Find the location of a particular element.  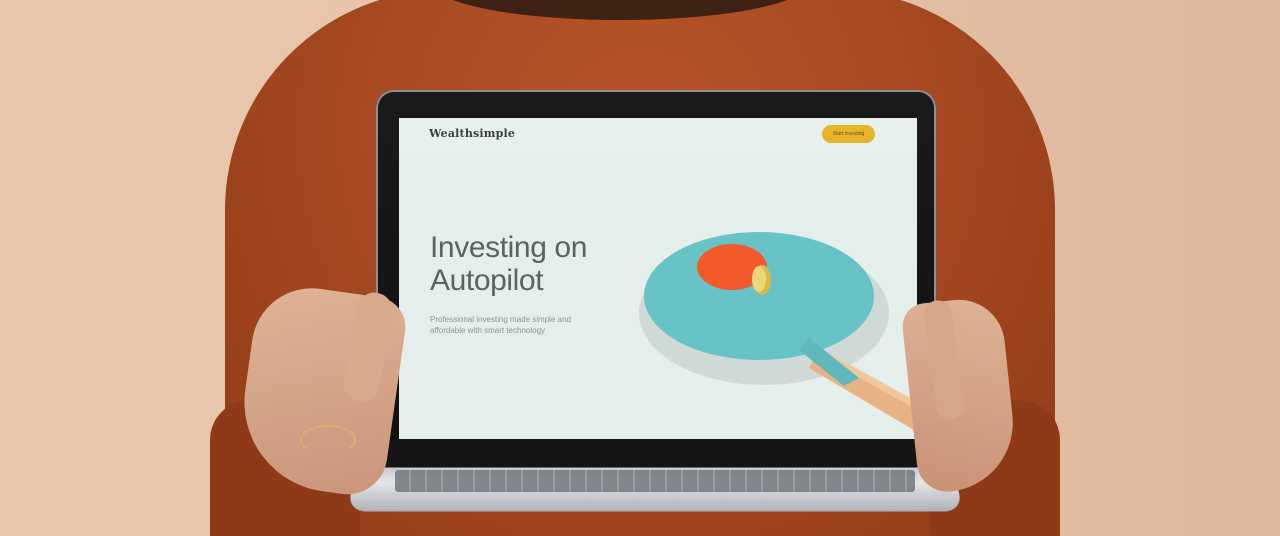

hero-headline: Investing on Autopilot is located at coordinates (545, 264).